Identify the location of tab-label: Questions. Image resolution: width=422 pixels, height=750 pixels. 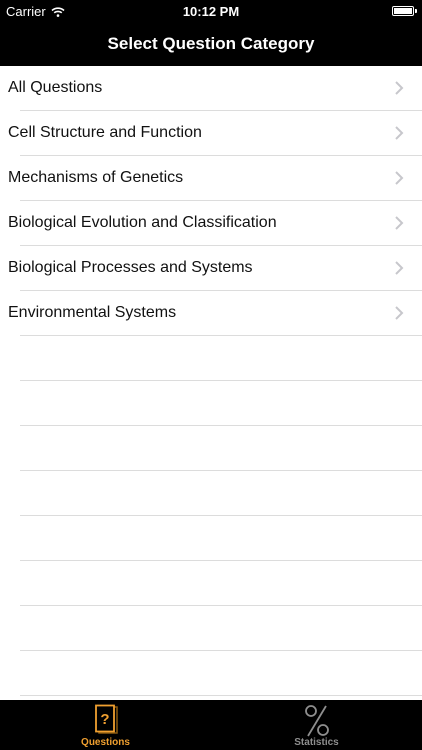
(105, 742).